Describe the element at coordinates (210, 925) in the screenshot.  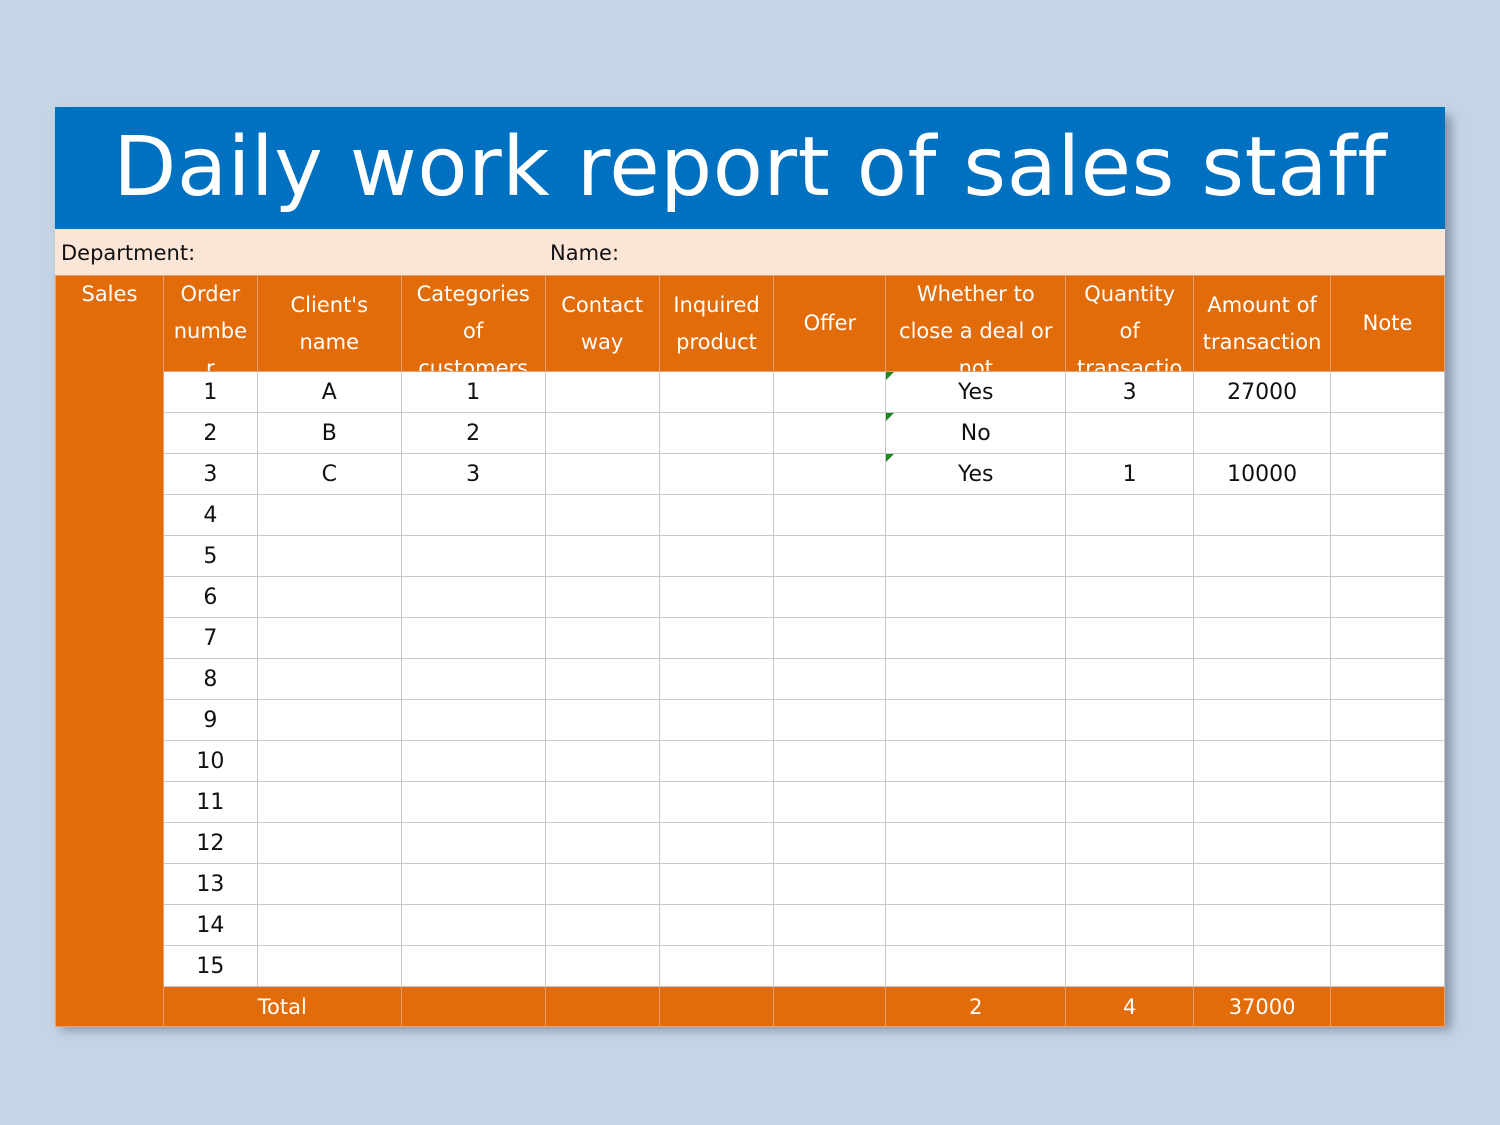
I see `cell-order-number: 14` at that location.